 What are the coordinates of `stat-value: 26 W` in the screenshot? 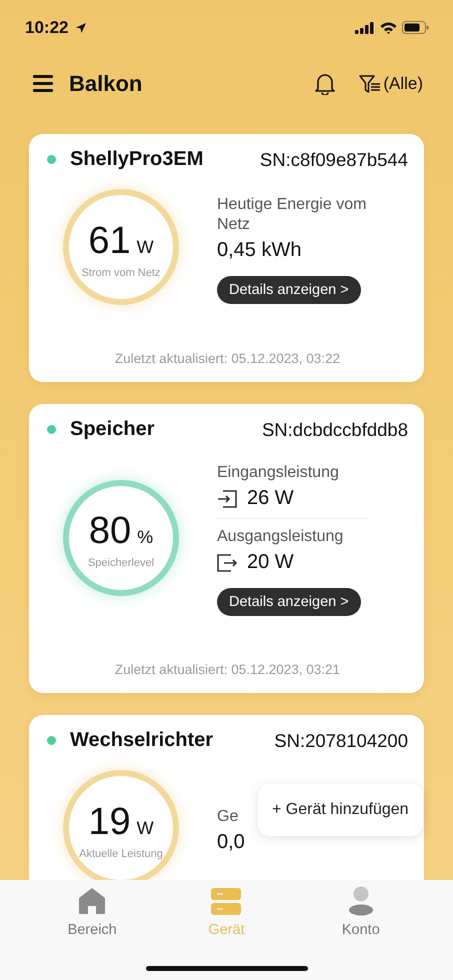 It's located at (270, 498).